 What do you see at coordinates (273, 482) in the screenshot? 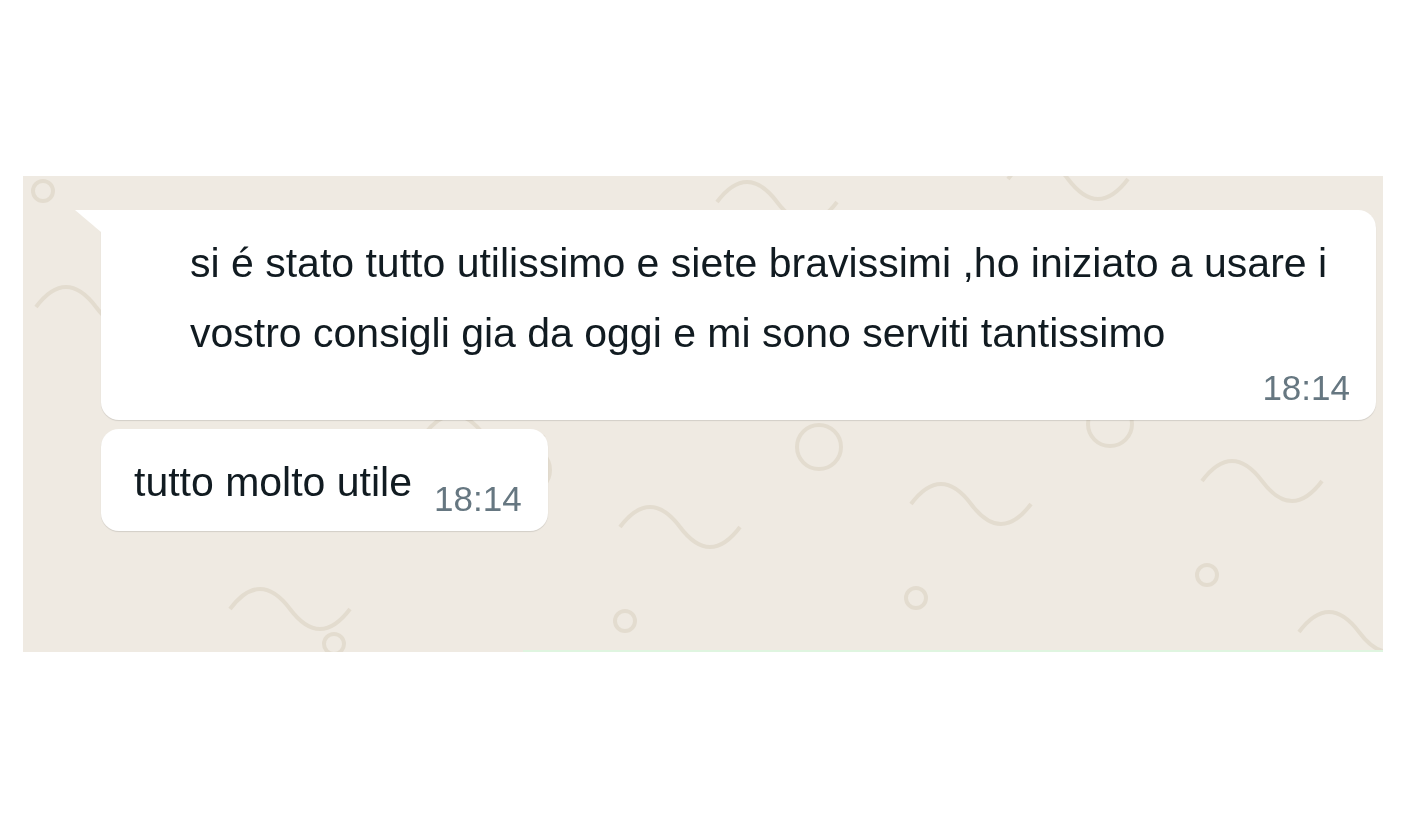
I see `message-text: tutto molto utile` at bounding box center [273, 482].